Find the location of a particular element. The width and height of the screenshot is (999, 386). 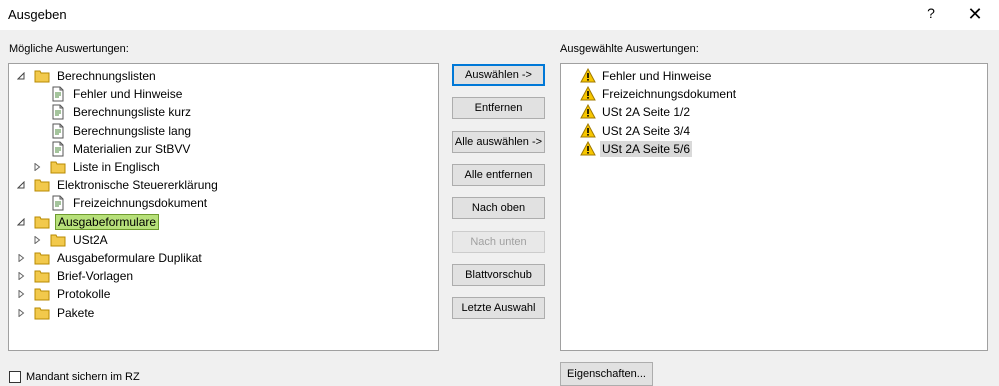

tree-item: Protokolle is located at coordinates (64, 294).